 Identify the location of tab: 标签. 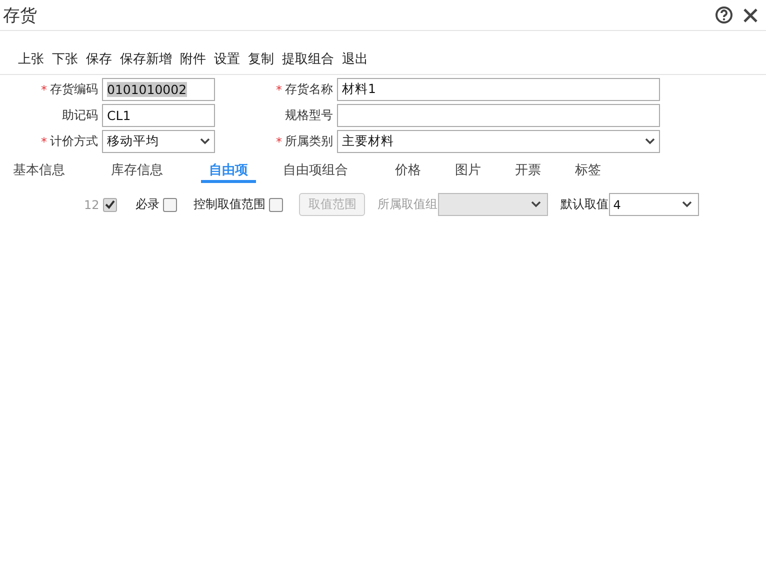
(588, 170).